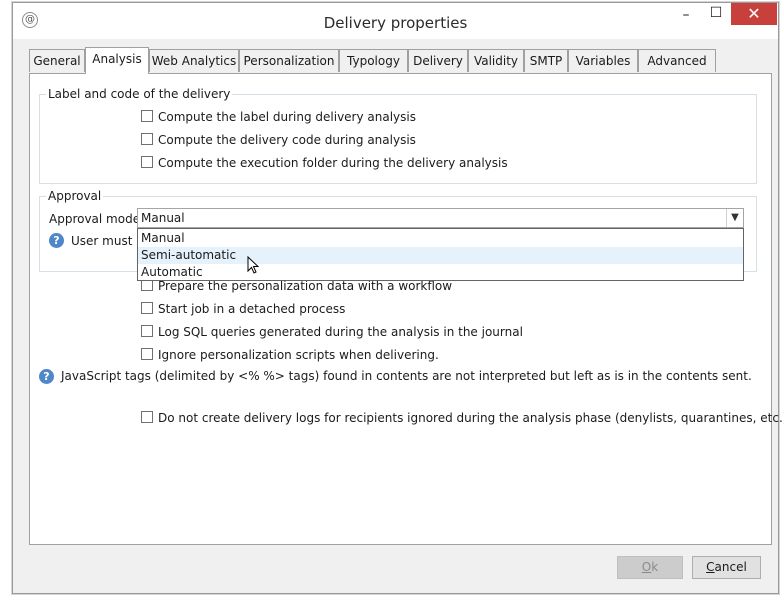  Describe the element at coordinates (716, 16) in the screenshot. I see `maximize-button: ☐` at that location.